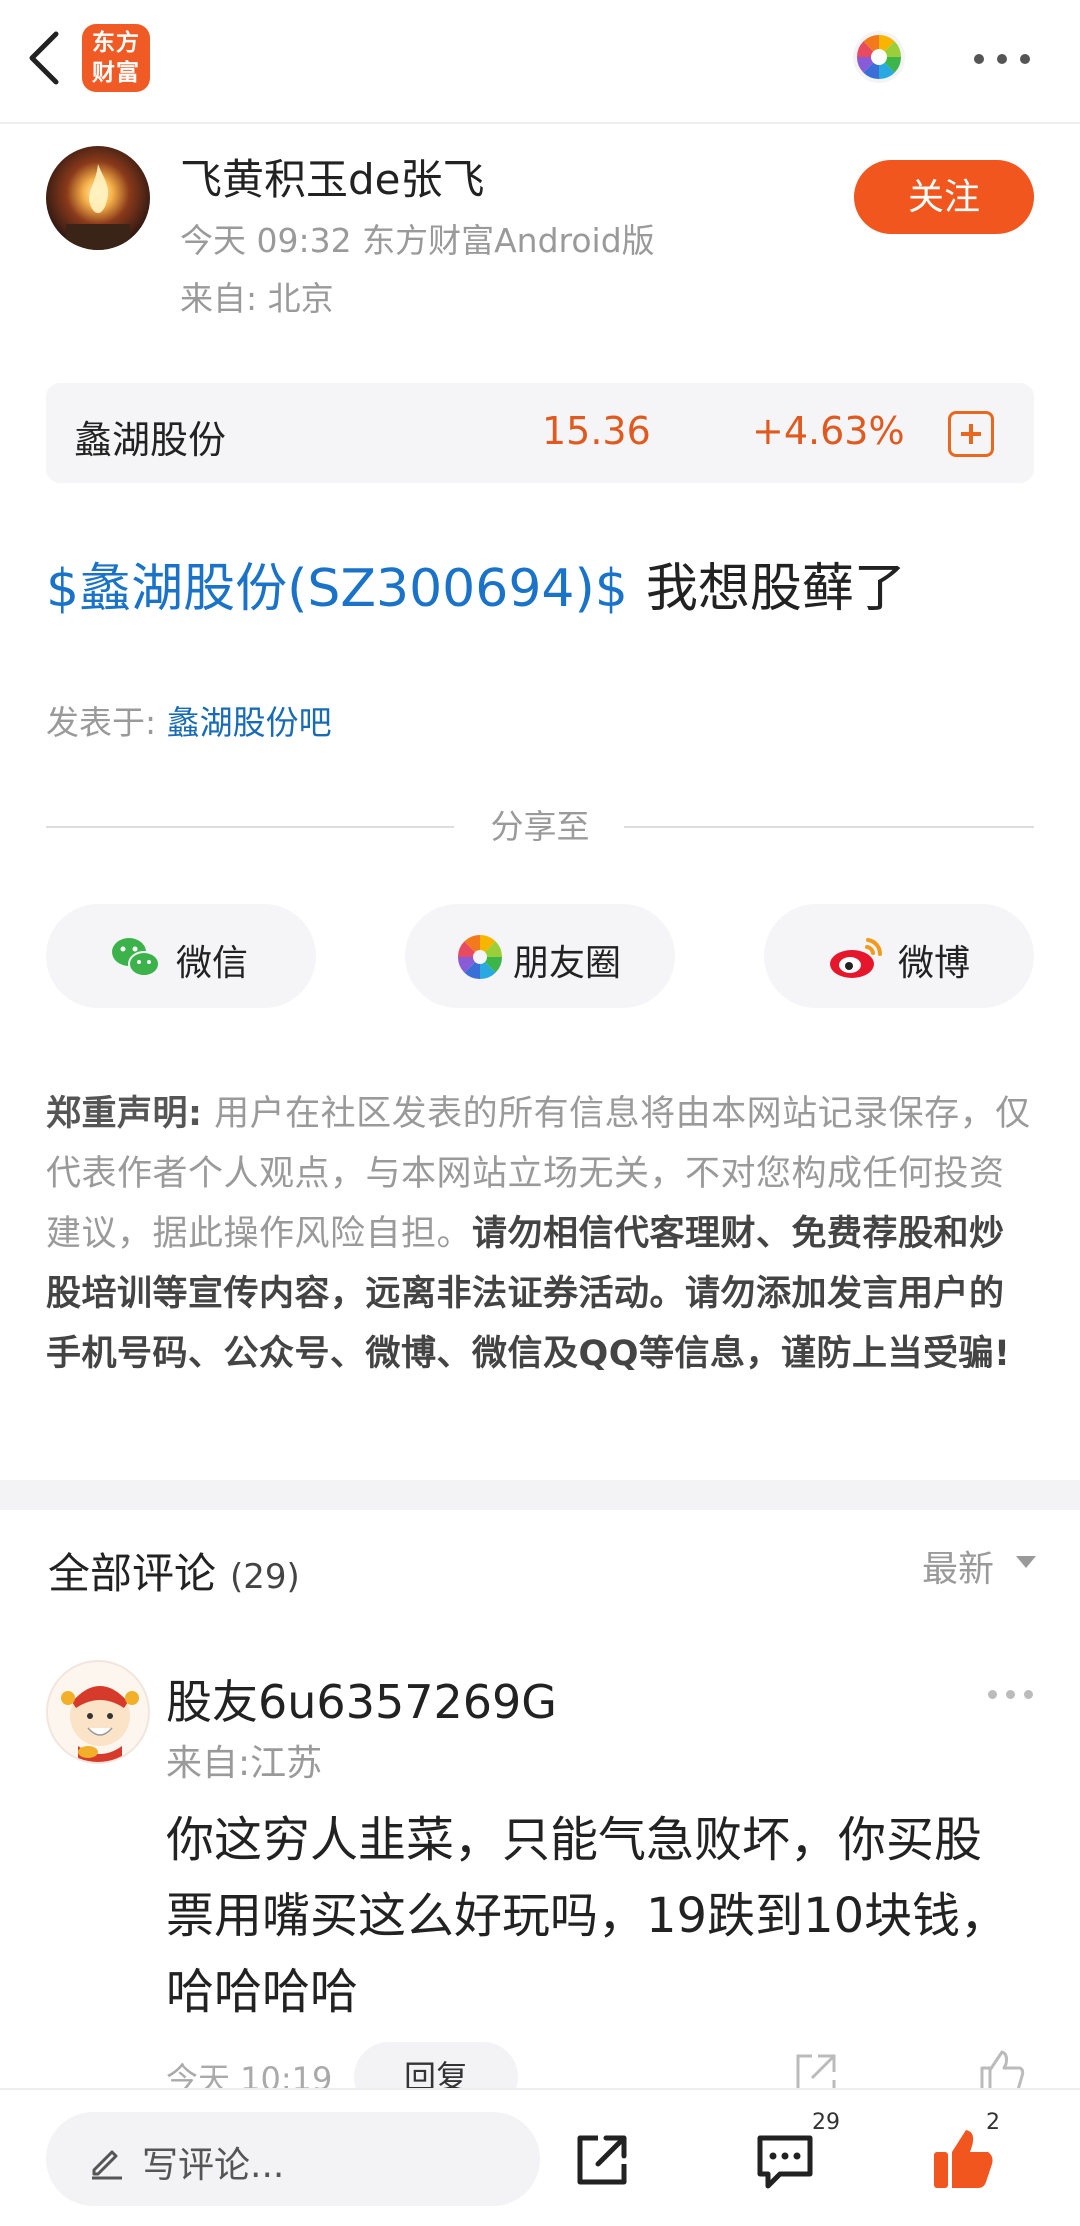 The height and width of the screenshot is (2226, 1080). I want to click on author-name: 飞黄积玉de张飞, so click(332, 176).